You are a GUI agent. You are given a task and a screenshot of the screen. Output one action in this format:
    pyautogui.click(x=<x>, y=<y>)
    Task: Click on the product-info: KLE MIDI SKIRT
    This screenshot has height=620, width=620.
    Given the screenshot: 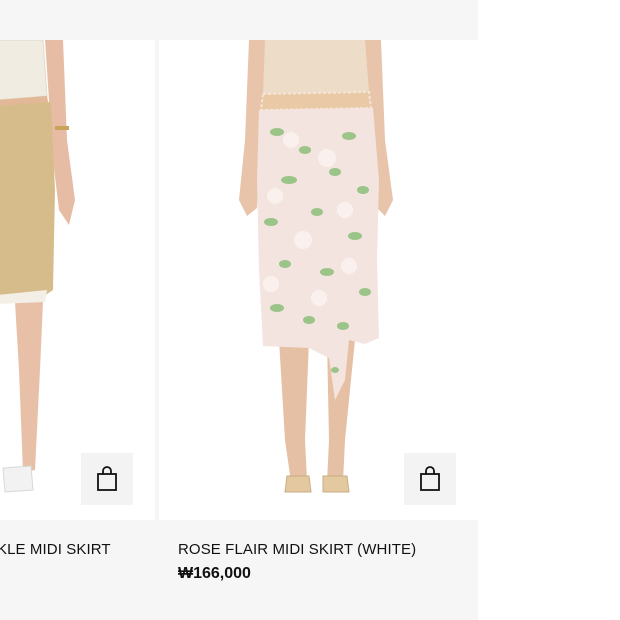 What is the action you would take?
    pyautogui.click(x=55, y=550)
    